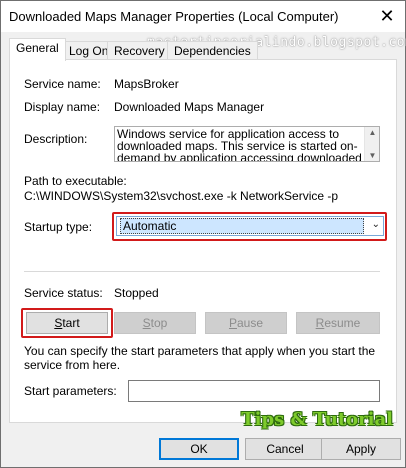 The width and height of the screenshot is (406, 468). What do you see at coordinates (62, 84) in the screenshot?
I see `service-name-label: Service name:` at bounding box center [62, 84].